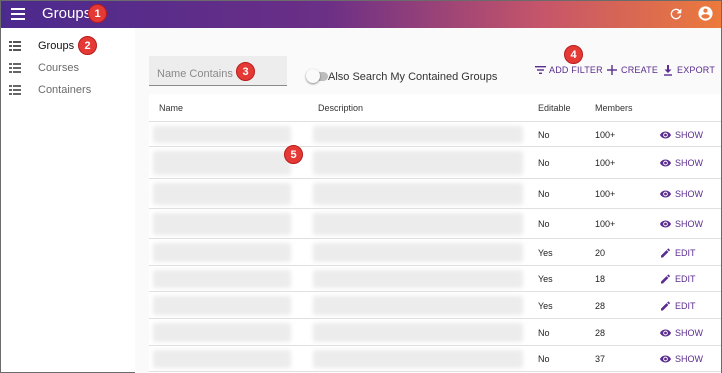 The height and width of the screenshot is (373, 722). Describe the element at coordinates (18, 14) in the screenshot. I see `menu-icon` at that location.